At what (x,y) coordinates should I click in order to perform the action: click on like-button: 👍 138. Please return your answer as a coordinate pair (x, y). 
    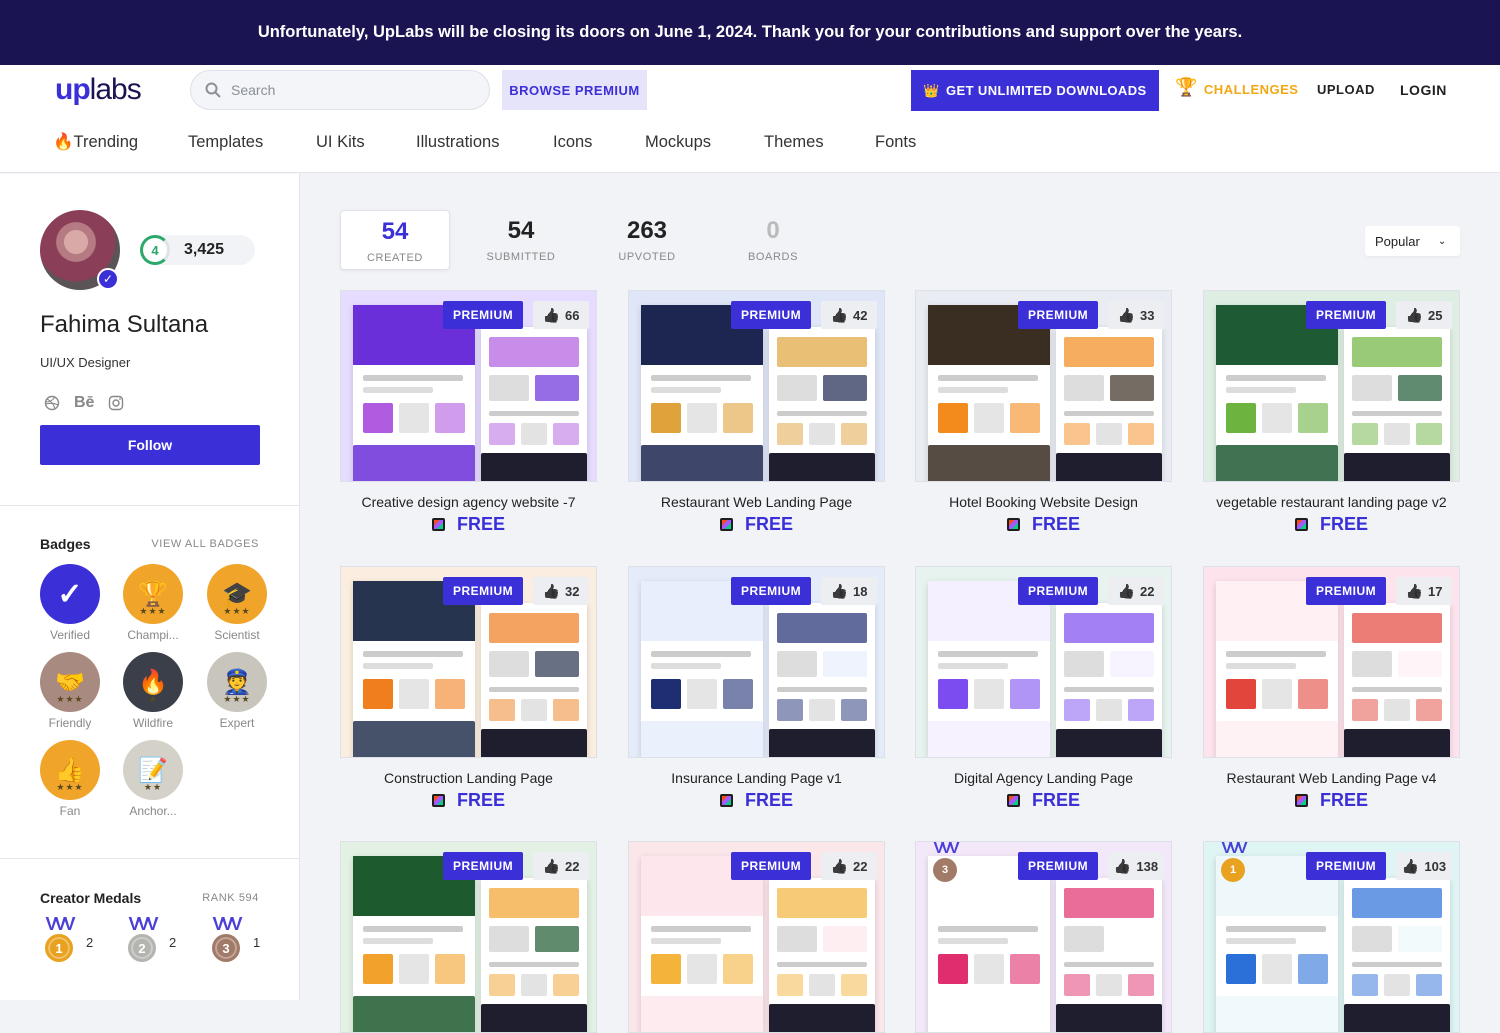
    Looking at the image, I should click on (1136, 866).